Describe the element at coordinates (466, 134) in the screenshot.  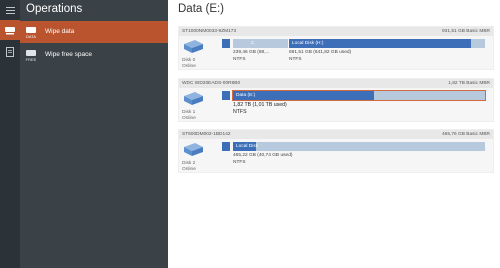
I see `disk-size-type: 465,76 GB Basic MBR` at that location.